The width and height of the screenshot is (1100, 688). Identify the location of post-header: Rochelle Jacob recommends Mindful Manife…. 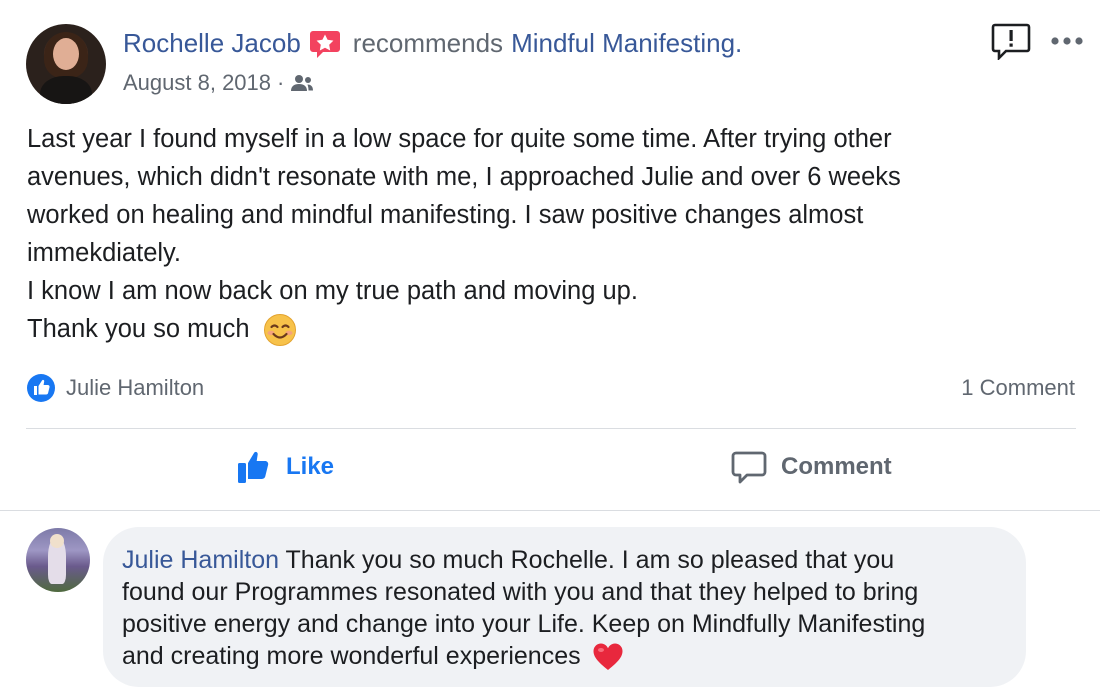
(432, 43).